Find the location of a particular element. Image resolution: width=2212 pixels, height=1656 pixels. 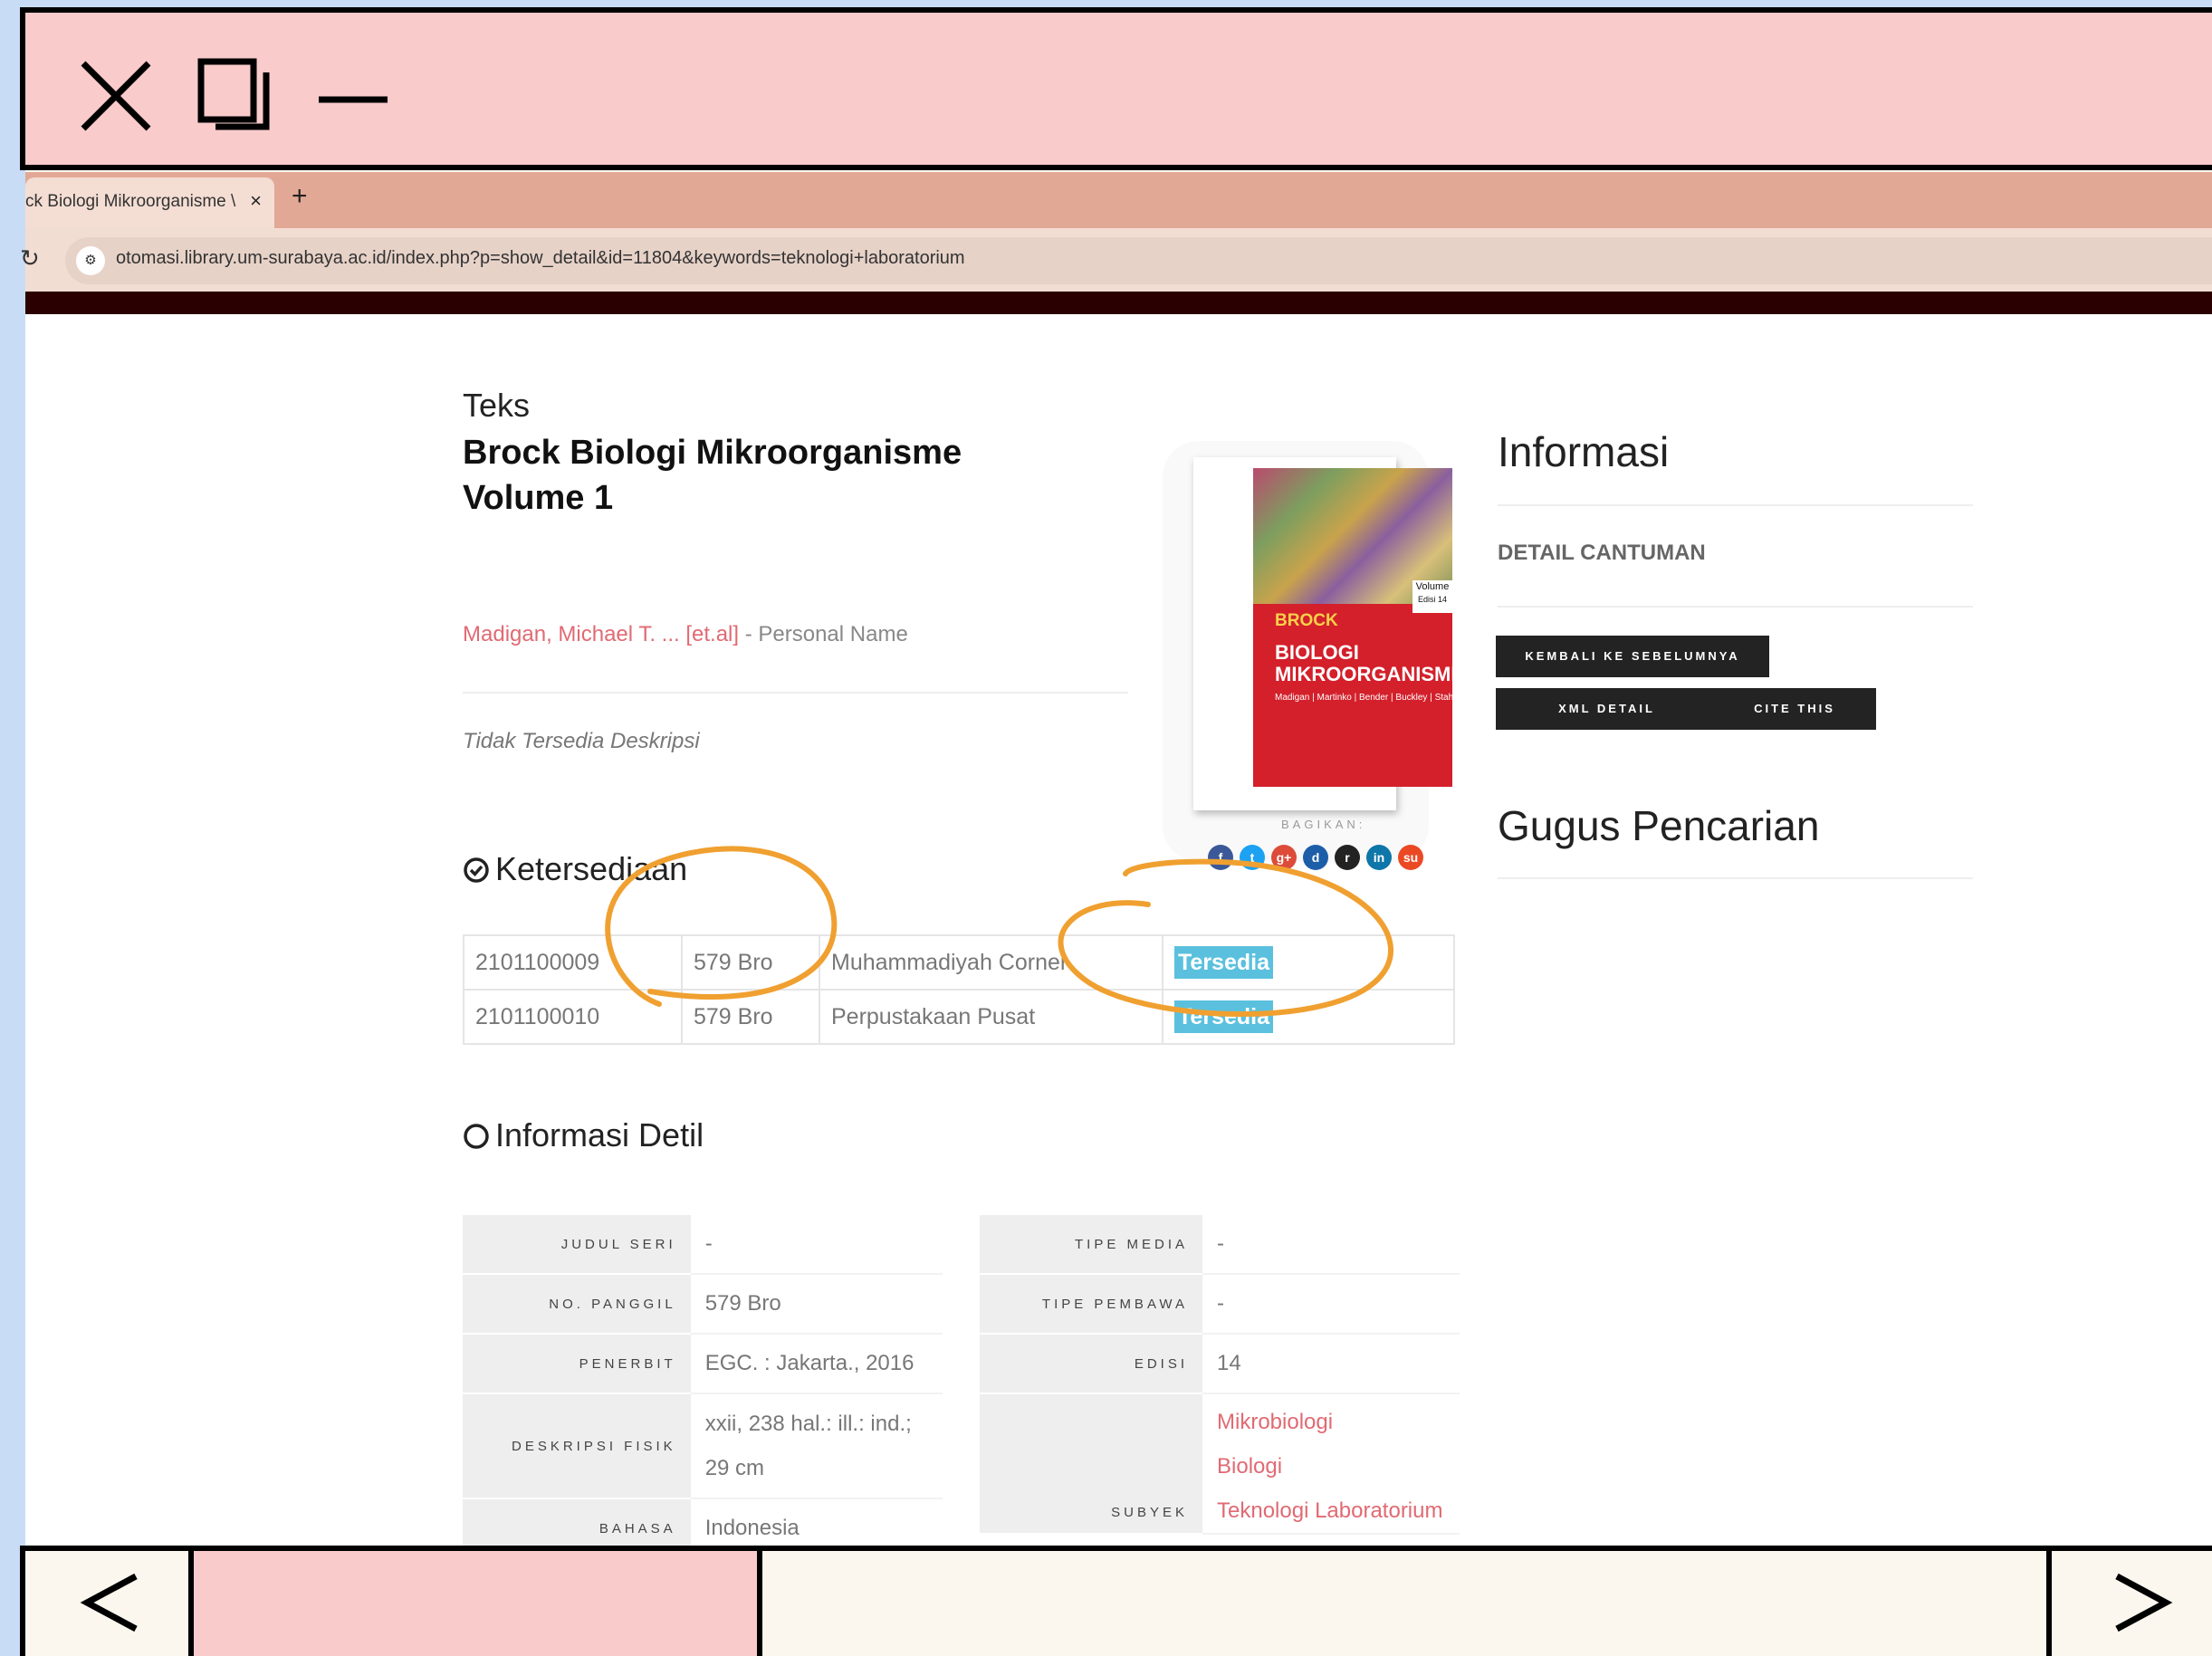

field-label: EDISI is located at coordinates (1091, 1364).